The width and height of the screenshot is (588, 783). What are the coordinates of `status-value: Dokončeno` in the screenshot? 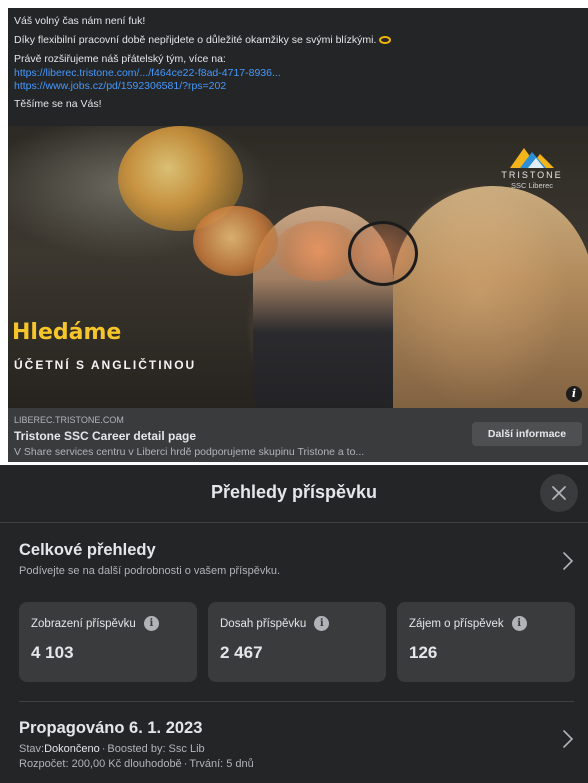 It's located at (72, 749).